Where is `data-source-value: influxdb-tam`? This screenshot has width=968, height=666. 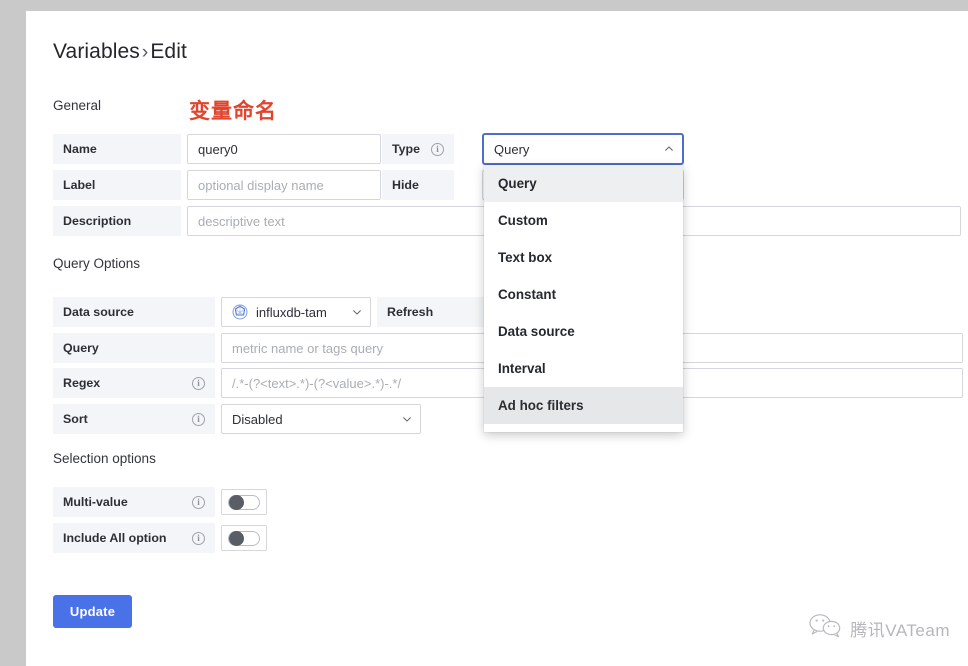 data-source-value: influxdb-tam is located at coordinates (291, 312).